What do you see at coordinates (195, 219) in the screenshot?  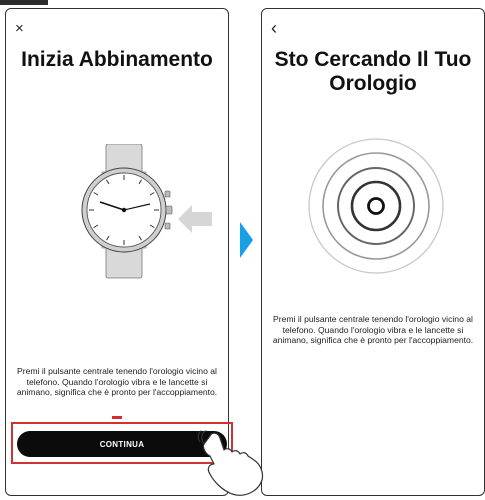 I see `arrow-left-icon` at bounding box center [195, 219].